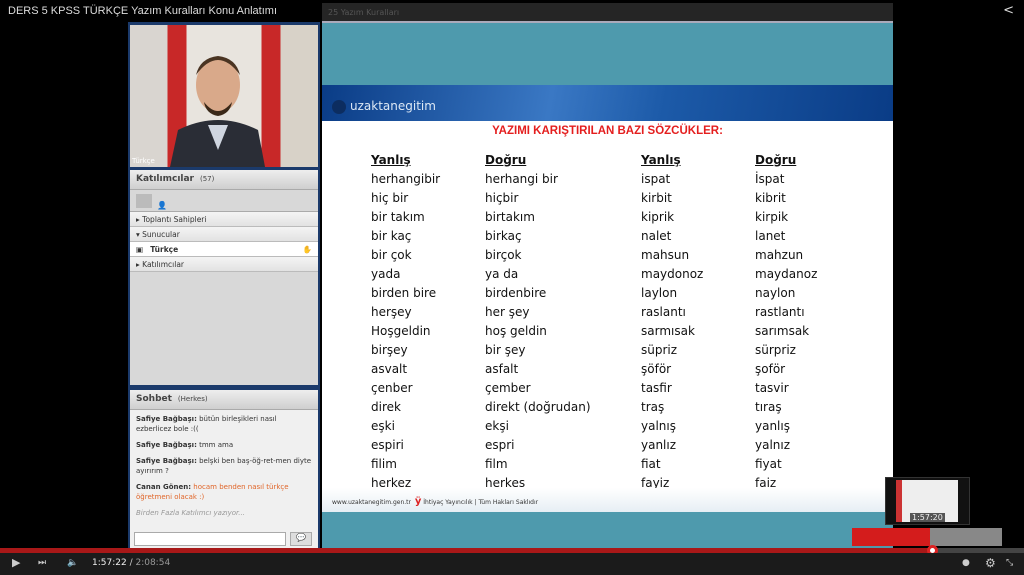 The height and width of the screenshot is (575, 1024). What do you see at coordinates (966, 563) in the screenshot?
I see `annotations-icon: ●` at bounding box center [966, 563].